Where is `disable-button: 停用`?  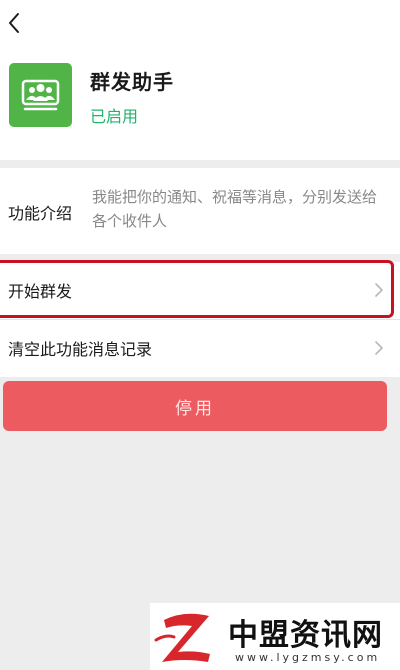
disable-button: 停用 is located at coordinates (195, 406).